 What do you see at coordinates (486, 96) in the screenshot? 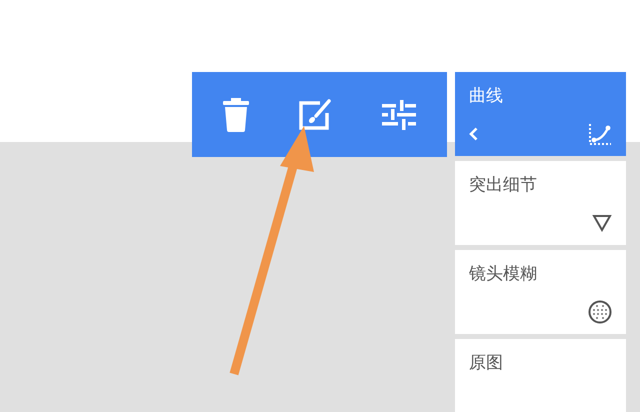
I see `filter-label: 曲线` at bounding box center [486, 96].